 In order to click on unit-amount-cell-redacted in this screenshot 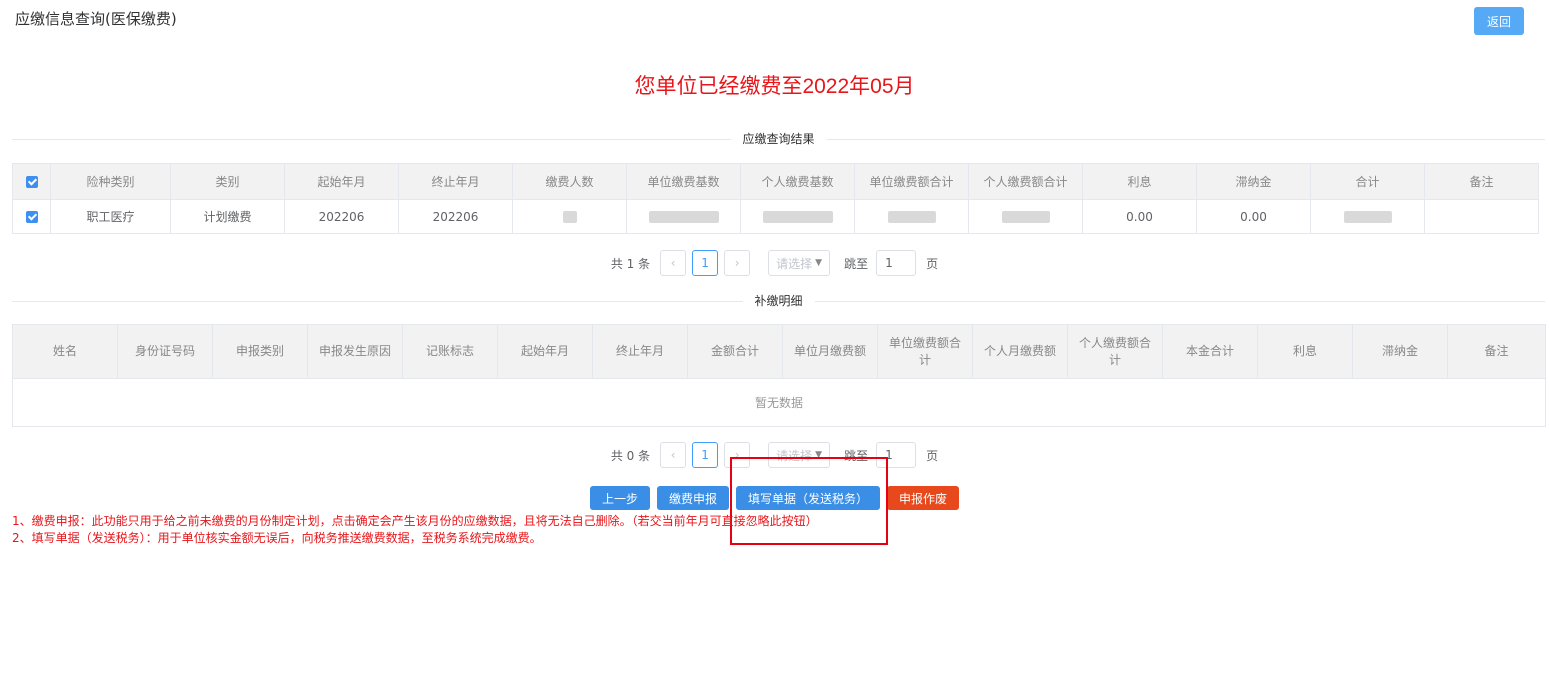, I will do `click(911, 216)`.